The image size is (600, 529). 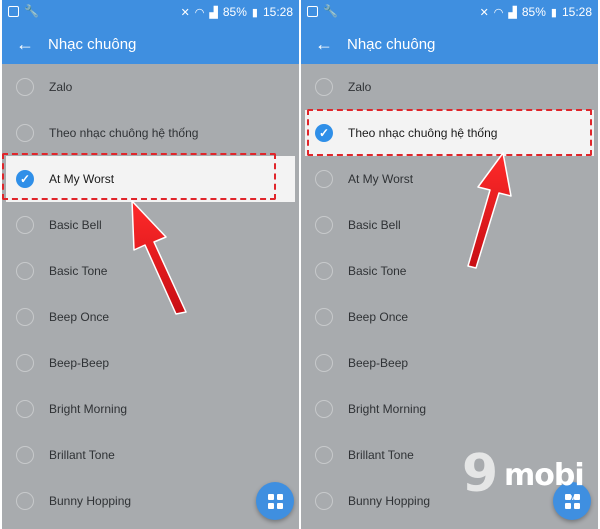 What do you see at coordinates (480, 474) in the screenshot?
I see `logo-digit: 9` at bounding box center [480, 474].